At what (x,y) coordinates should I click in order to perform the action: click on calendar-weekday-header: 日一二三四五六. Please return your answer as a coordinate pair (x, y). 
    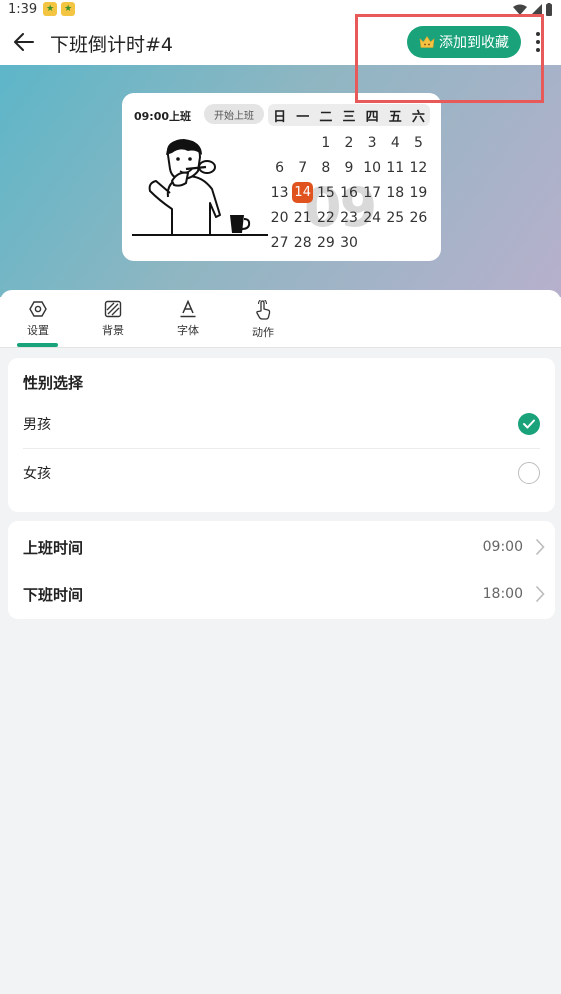
    Looking at the image, I should click on (349, 115).